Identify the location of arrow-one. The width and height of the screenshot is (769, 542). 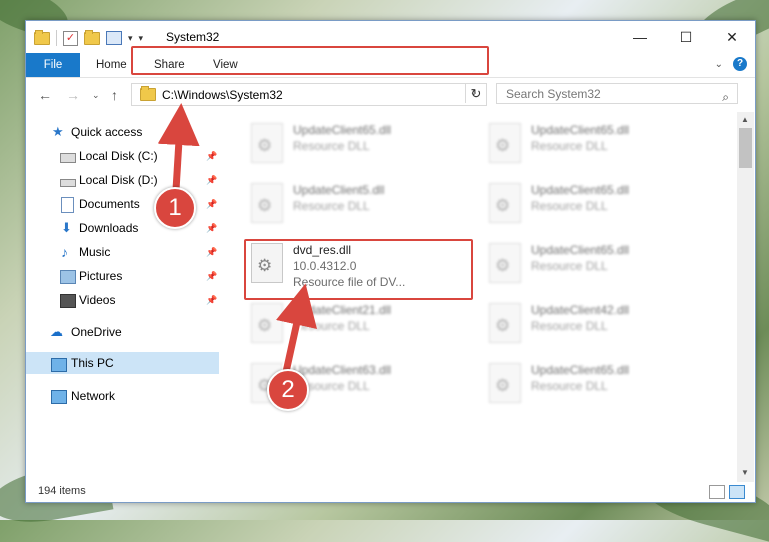
(178, 147).